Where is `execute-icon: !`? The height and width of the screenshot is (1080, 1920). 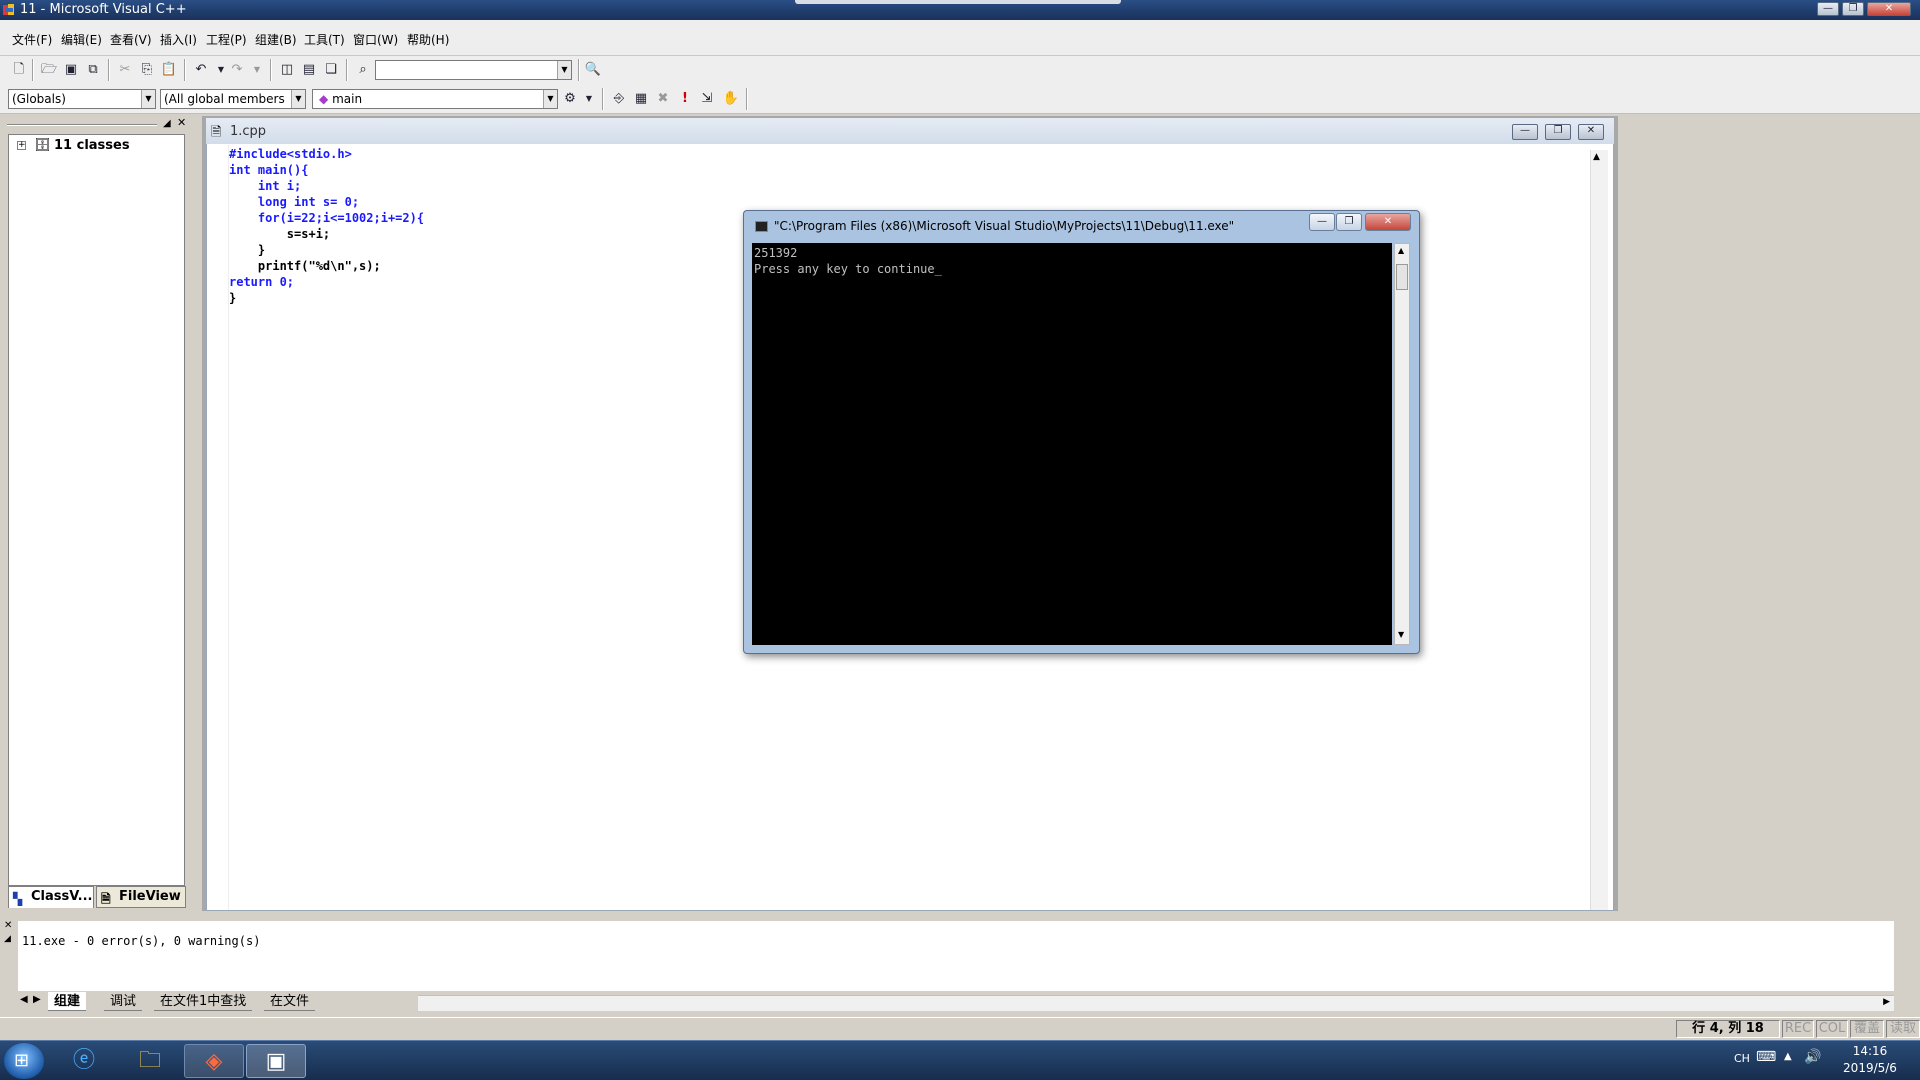
execute-icon: ! is located at coordinates (685, 99).